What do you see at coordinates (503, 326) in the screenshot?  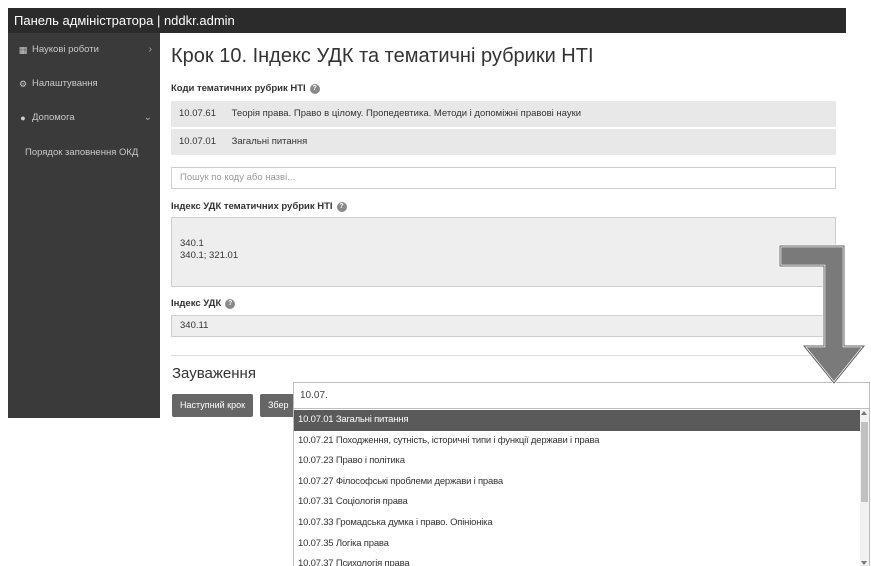 I see `udc-input: 340.11` at bounding box center [503, 326].